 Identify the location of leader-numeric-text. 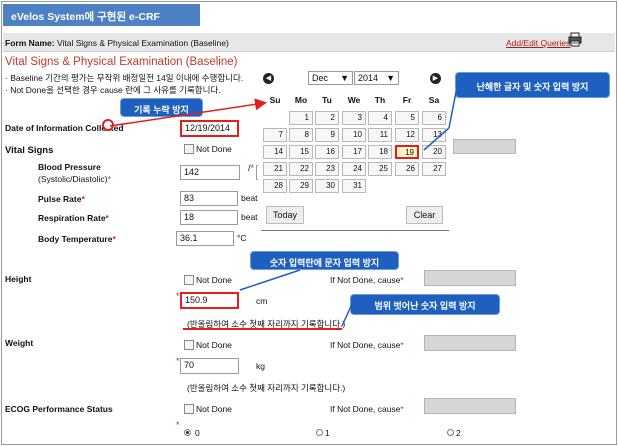
(270, 280).